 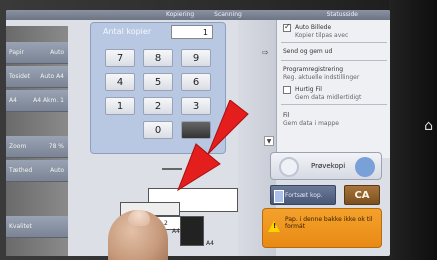 I want to click on keypad-key: 8, so click(x=158, y=58).